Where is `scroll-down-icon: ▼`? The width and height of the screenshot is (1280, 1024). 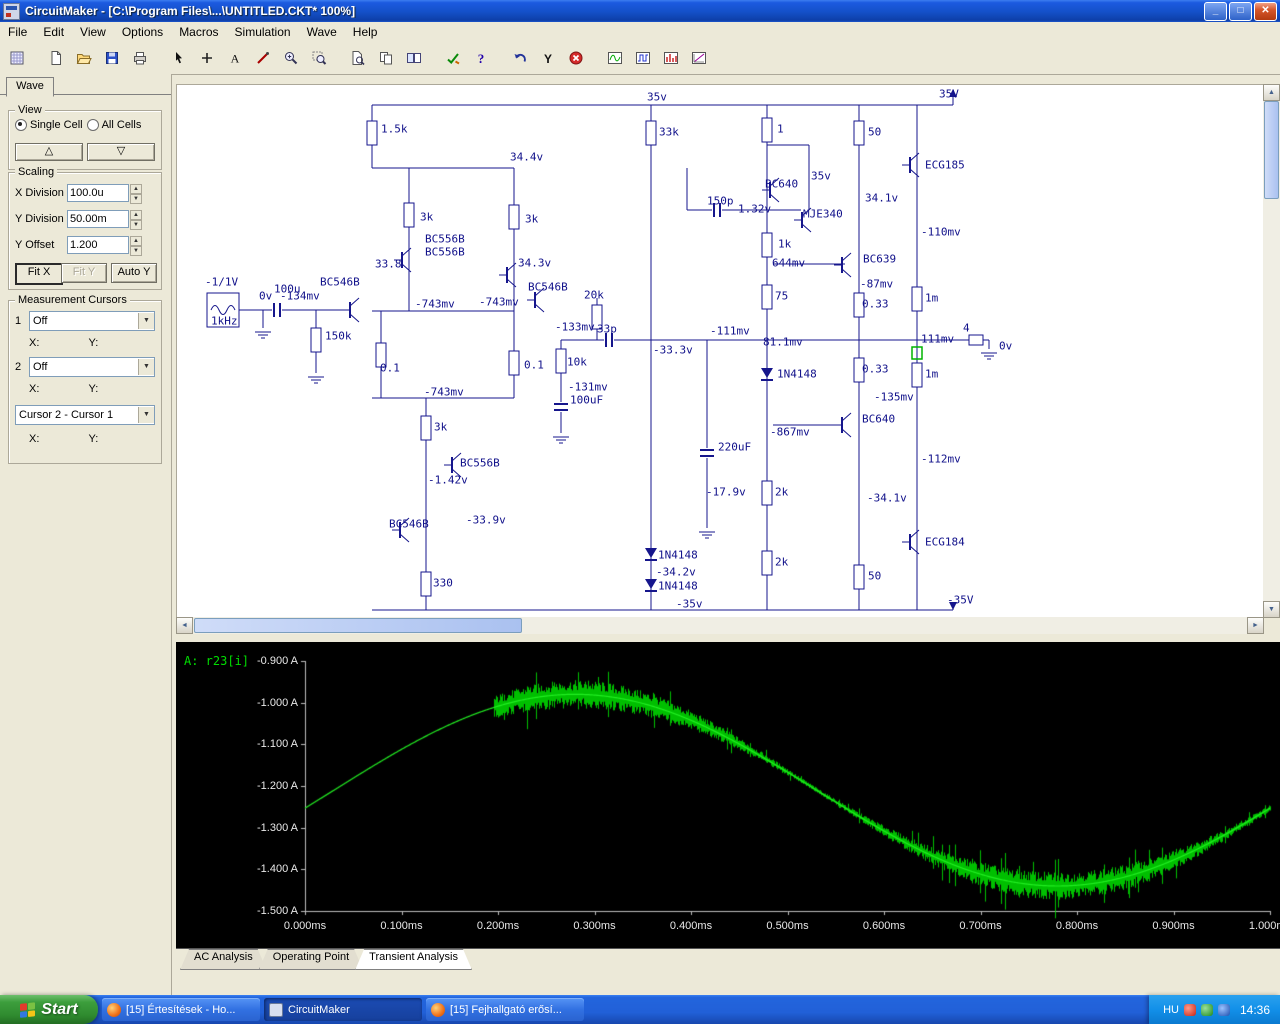 scroll-down-icon: ▼ is located at coordinates (1271, 609).